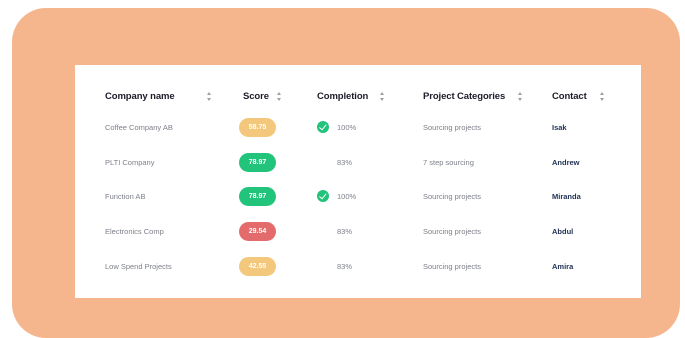 Image resolution: width=685 pixels, height=338 pixels. I want to click on column-header-score: Score, so click(256, 96).